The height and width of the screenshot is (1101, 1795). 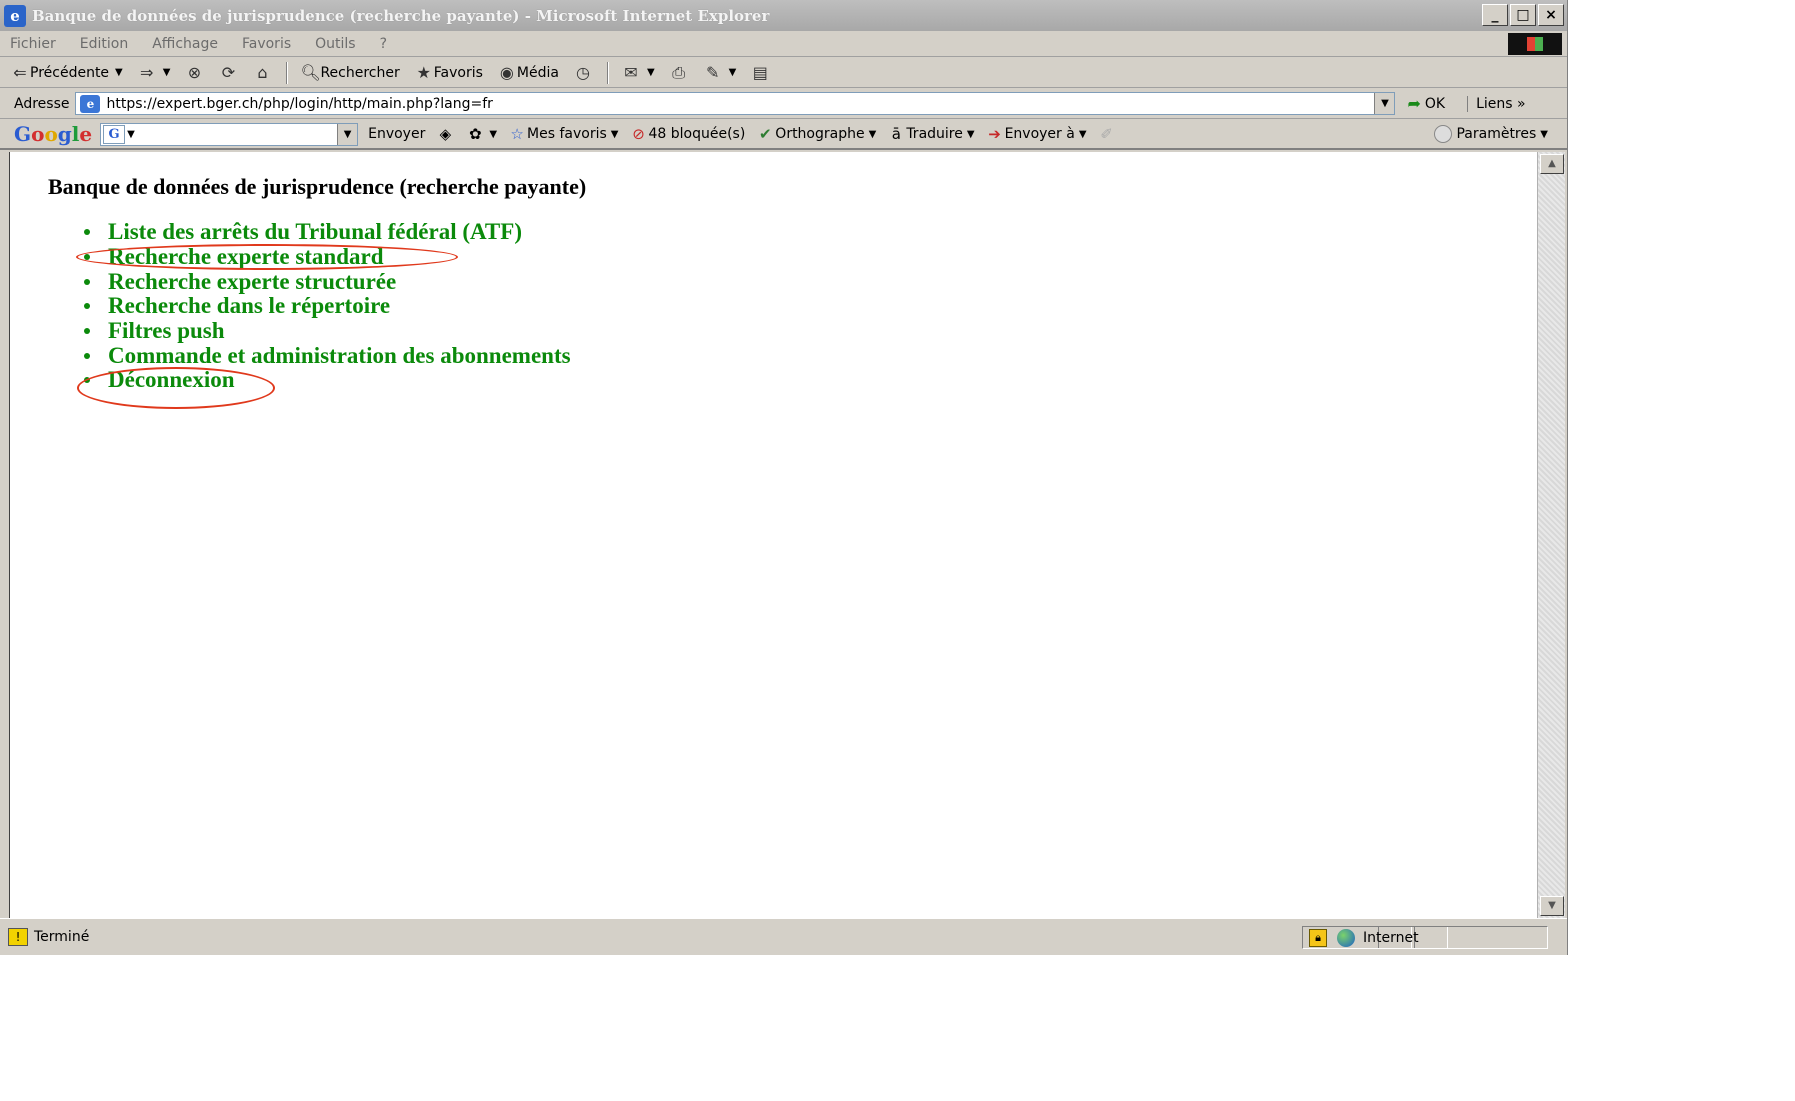 I want to click on stop-icon: ⊗, so click(x=194, y=72).